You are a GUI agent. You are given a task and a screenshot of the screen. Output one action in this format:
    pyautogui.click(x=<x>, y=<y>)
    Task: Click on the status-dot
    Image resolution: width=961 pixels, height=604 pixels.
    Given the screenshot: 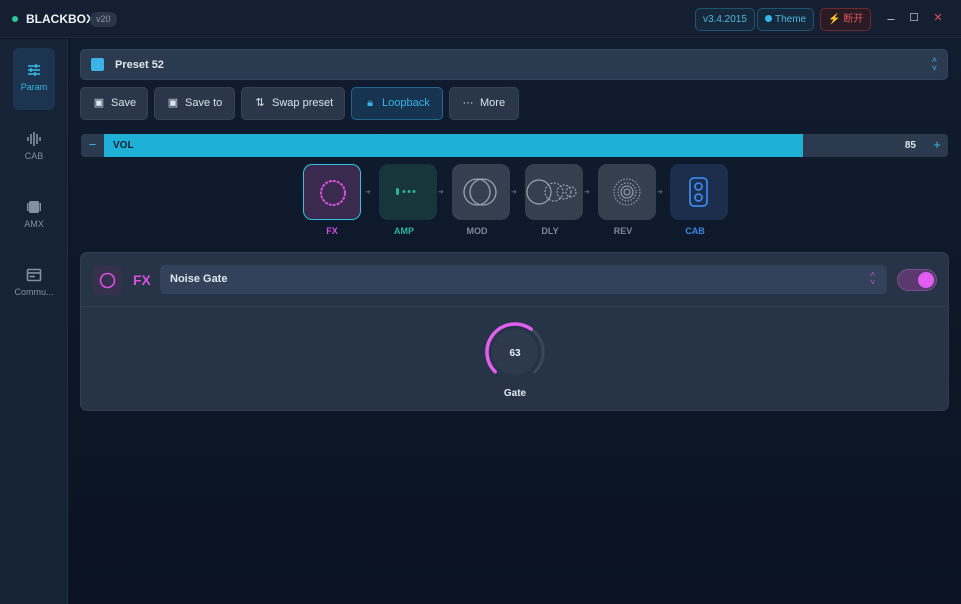 What is the action you would take?
    pyautogui.click(x=15, y=19)
    